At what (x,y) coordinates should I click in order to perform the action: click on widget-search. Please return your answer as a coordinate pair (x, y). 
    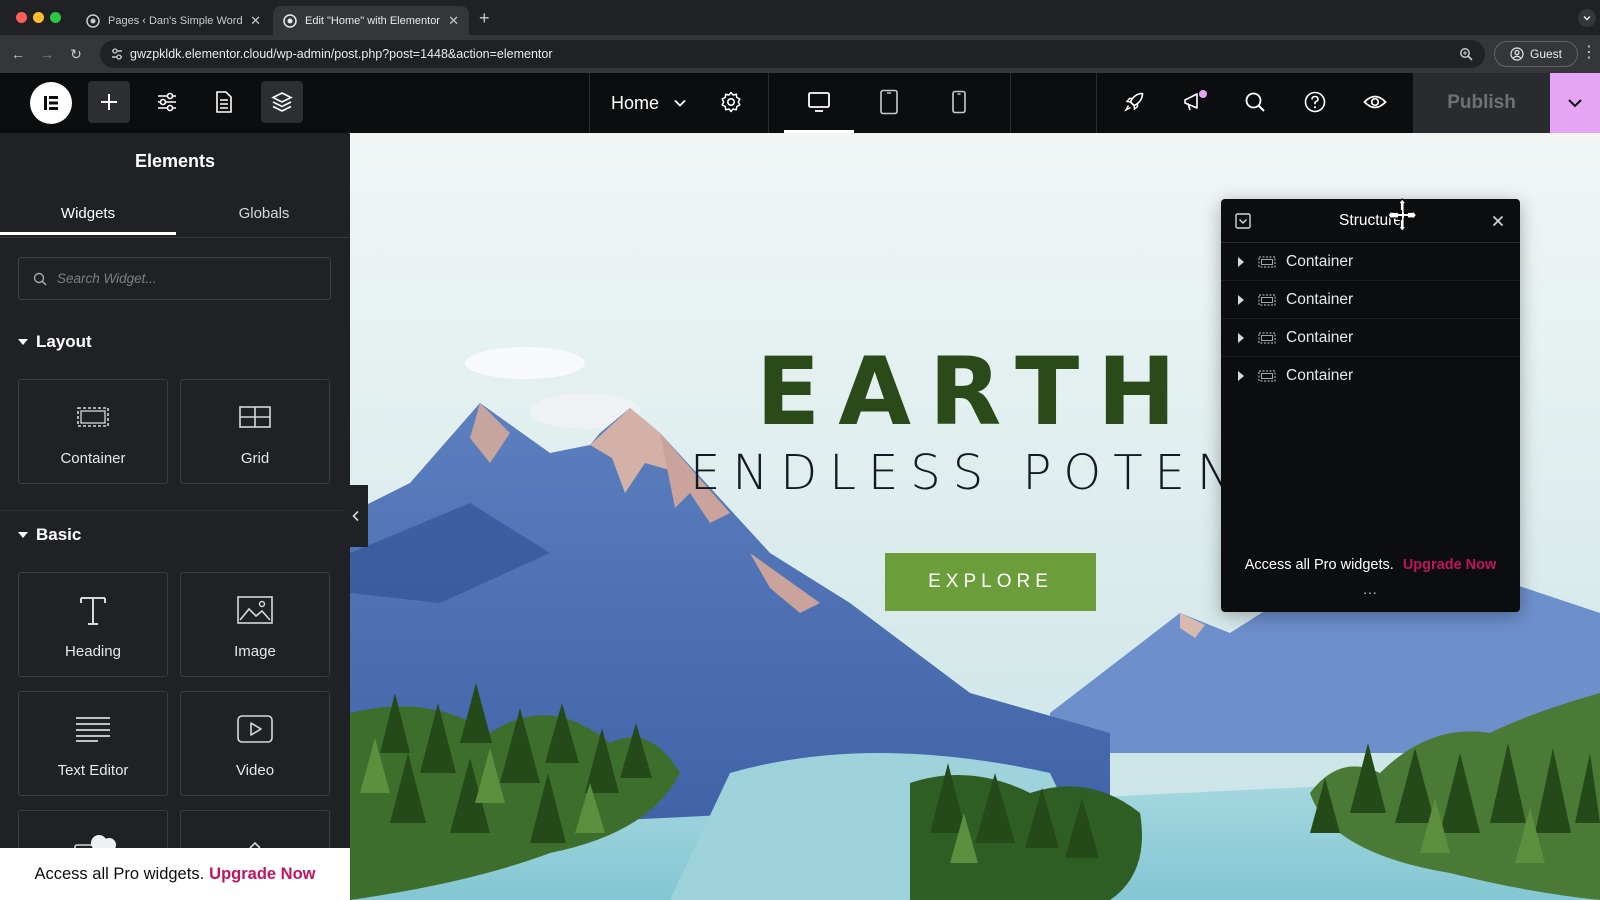
    Looking at the image, I should click on (174, 278).